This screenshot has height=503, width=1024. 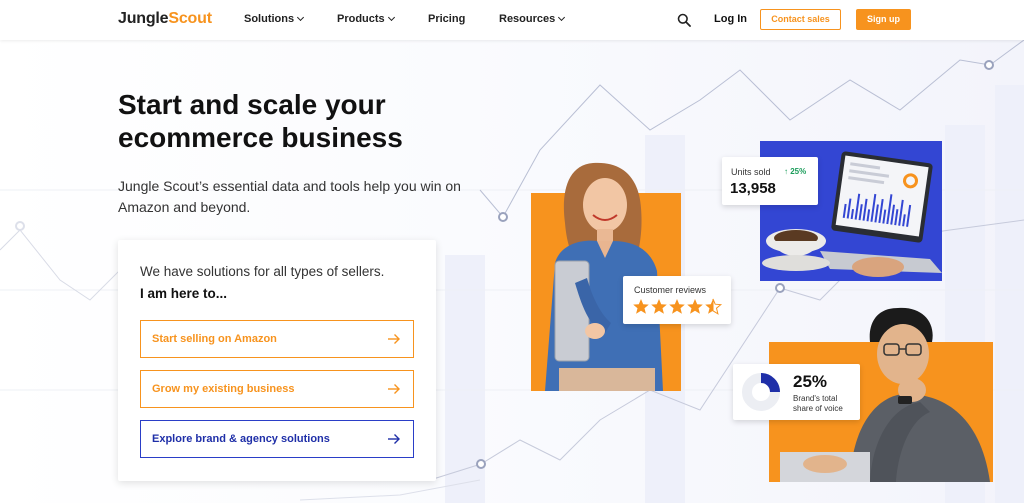 I want to click on nav-products-label: Products, so click(x=361, y=19).